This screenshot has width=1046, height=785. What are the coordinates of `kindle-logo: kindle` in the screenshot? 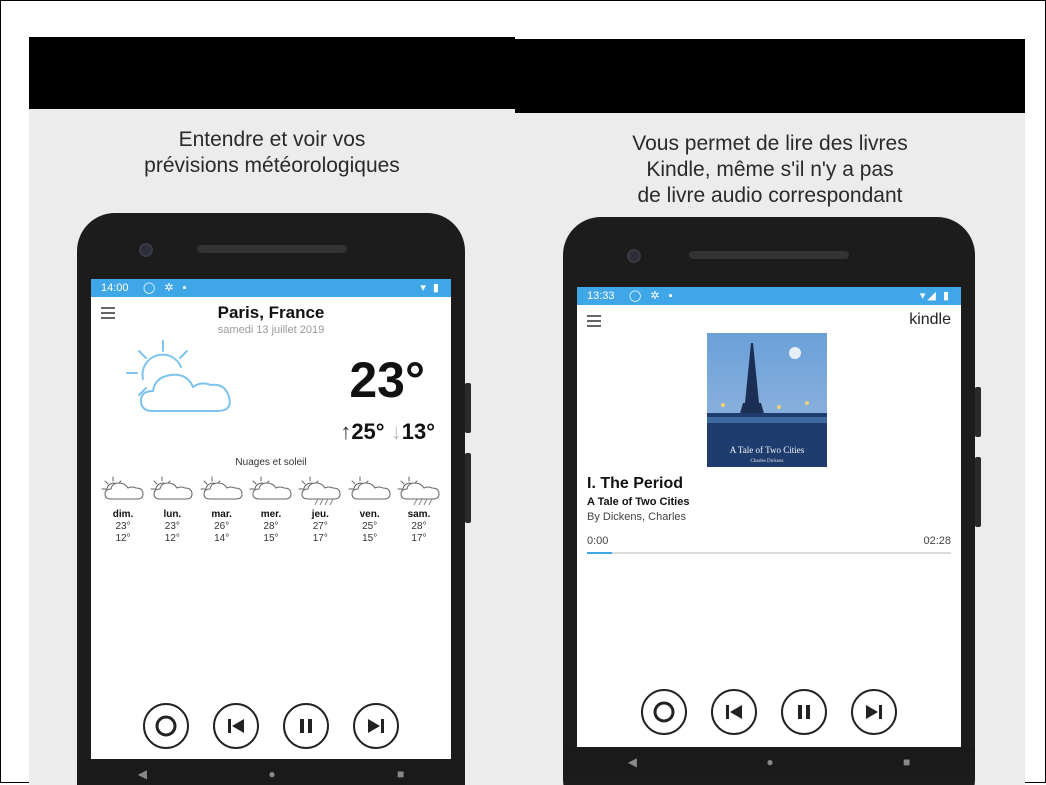 It's located at (930, 319).